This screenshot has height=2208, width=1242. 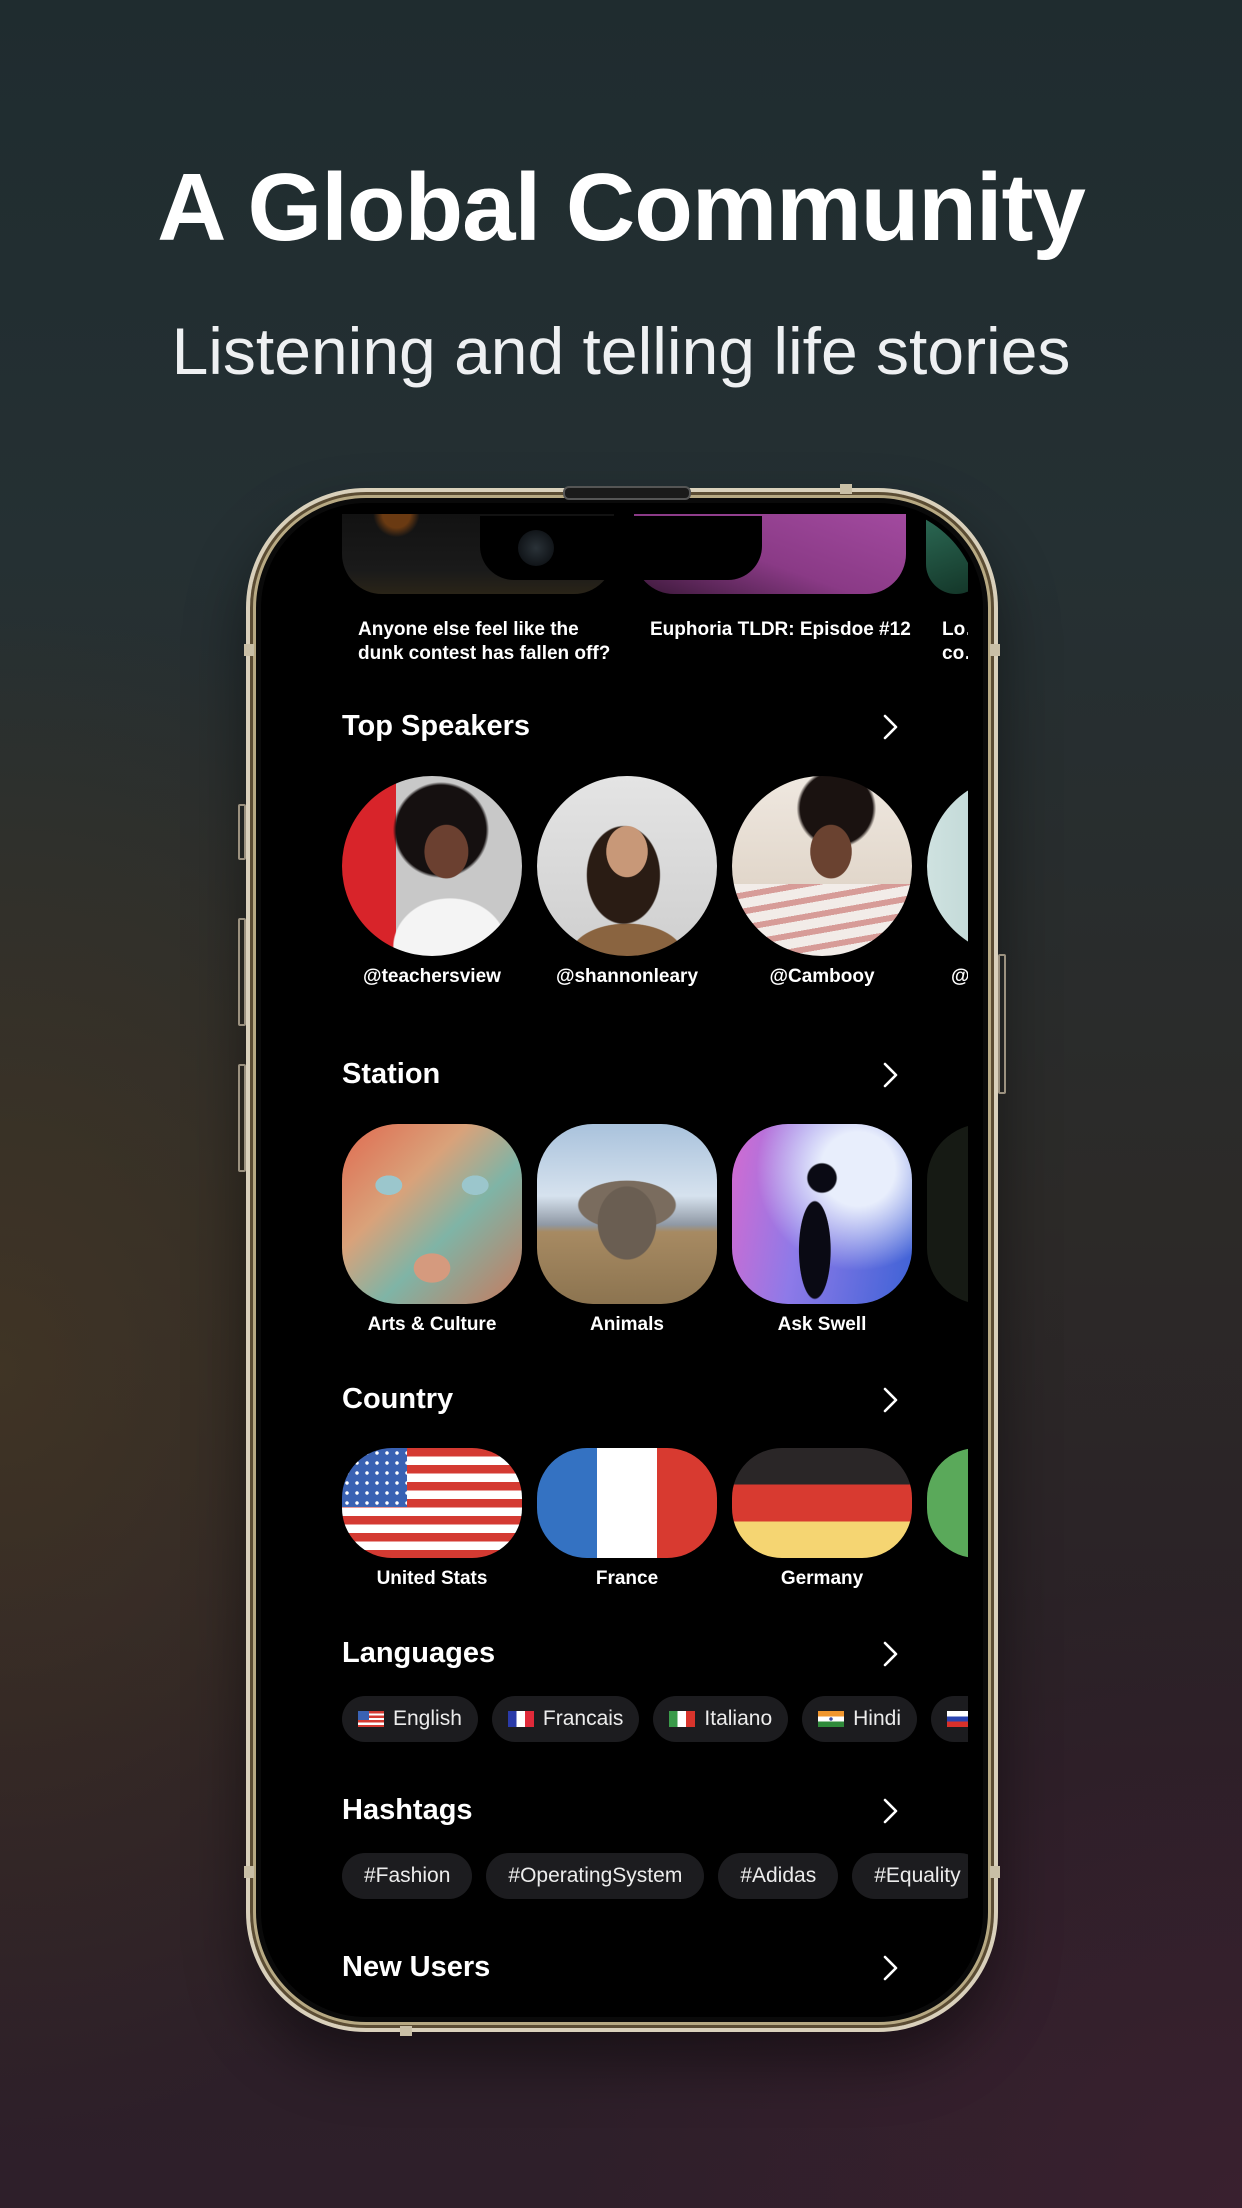 What do you see at coordinates (947, 1503) in the screenshot?
I see `country-flag-icon` at bounding box center [947, 1503].